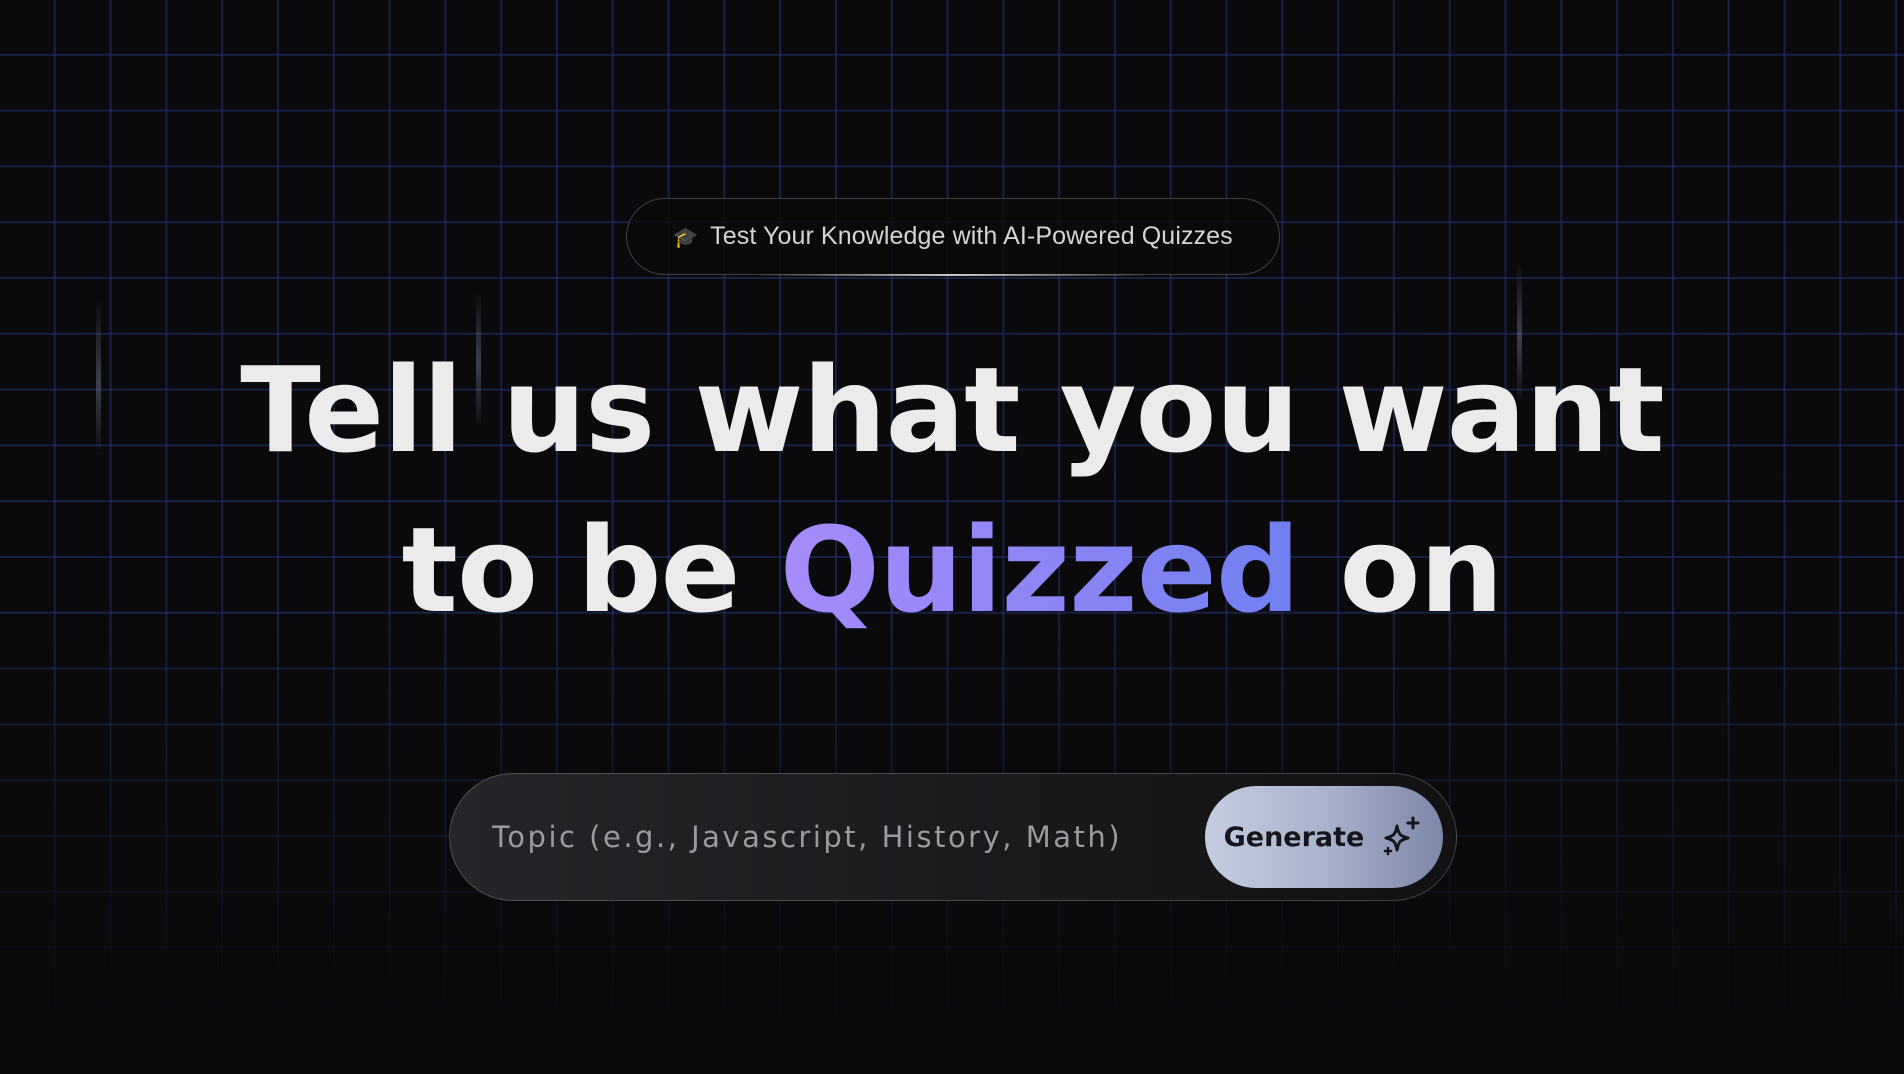 The height and width of the screenshot is (1074, 1904). Describe the element at coordinates (1401, 570) in the screenshot. I see `headline-line-2-suffix: on` at that location.